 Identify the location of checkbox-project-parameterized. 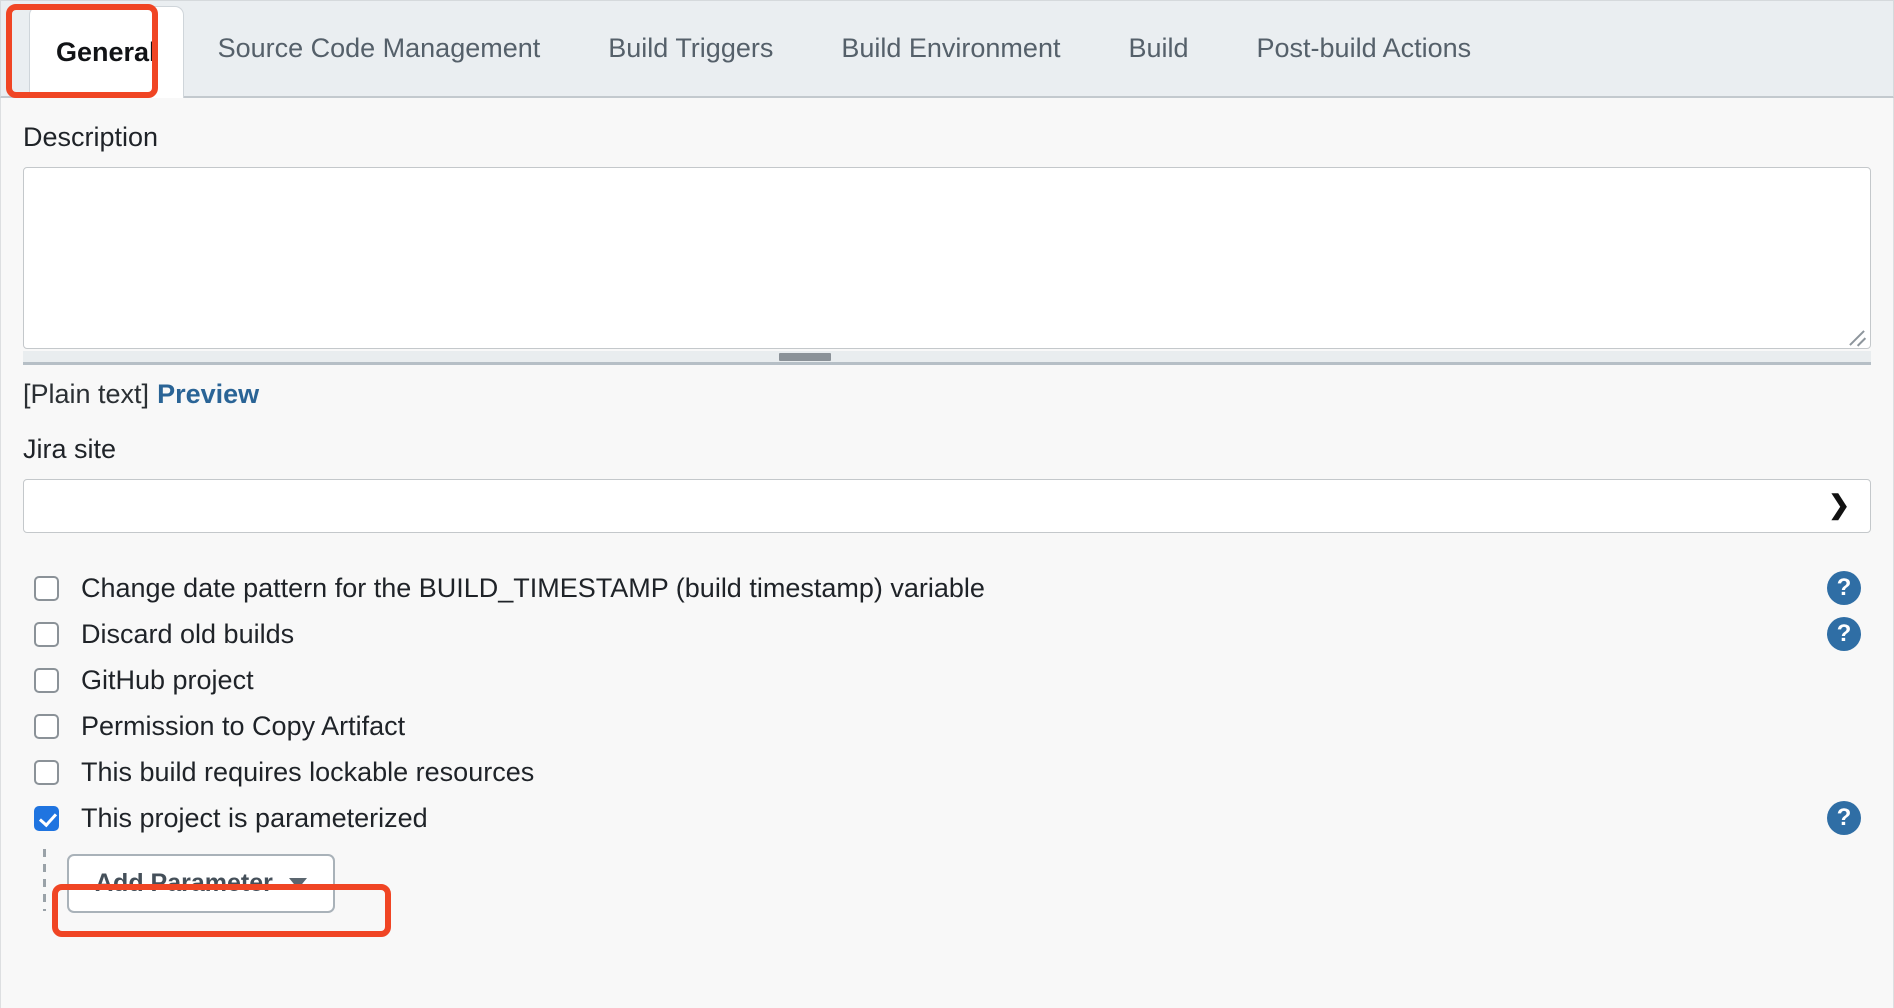
(46, 818).